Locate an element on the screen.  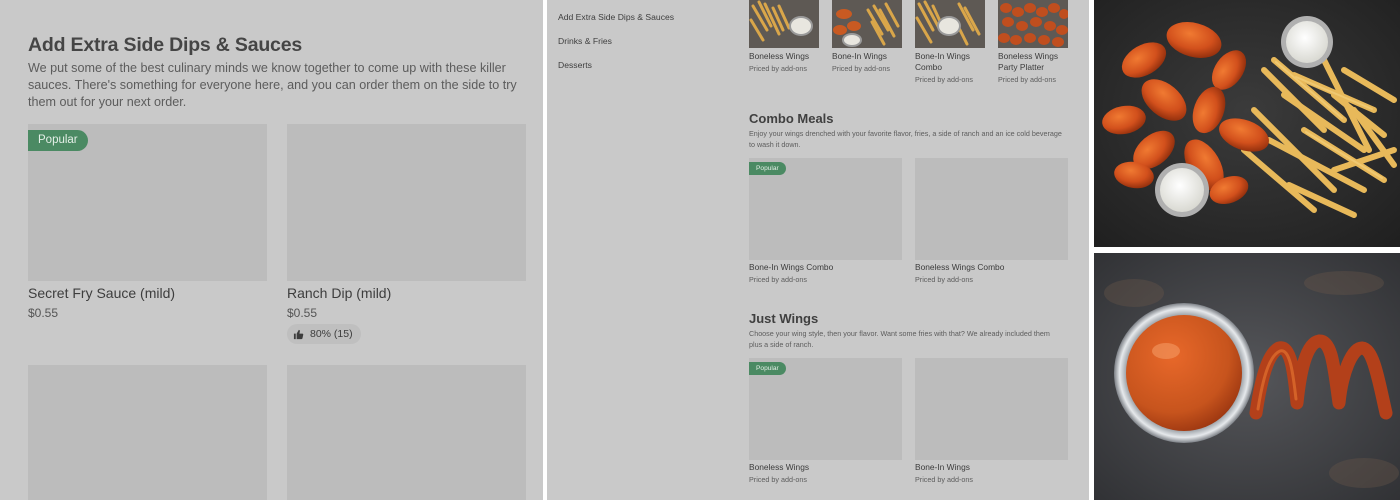
rating-text: 80% (15) is located at coordinates (331, 334).